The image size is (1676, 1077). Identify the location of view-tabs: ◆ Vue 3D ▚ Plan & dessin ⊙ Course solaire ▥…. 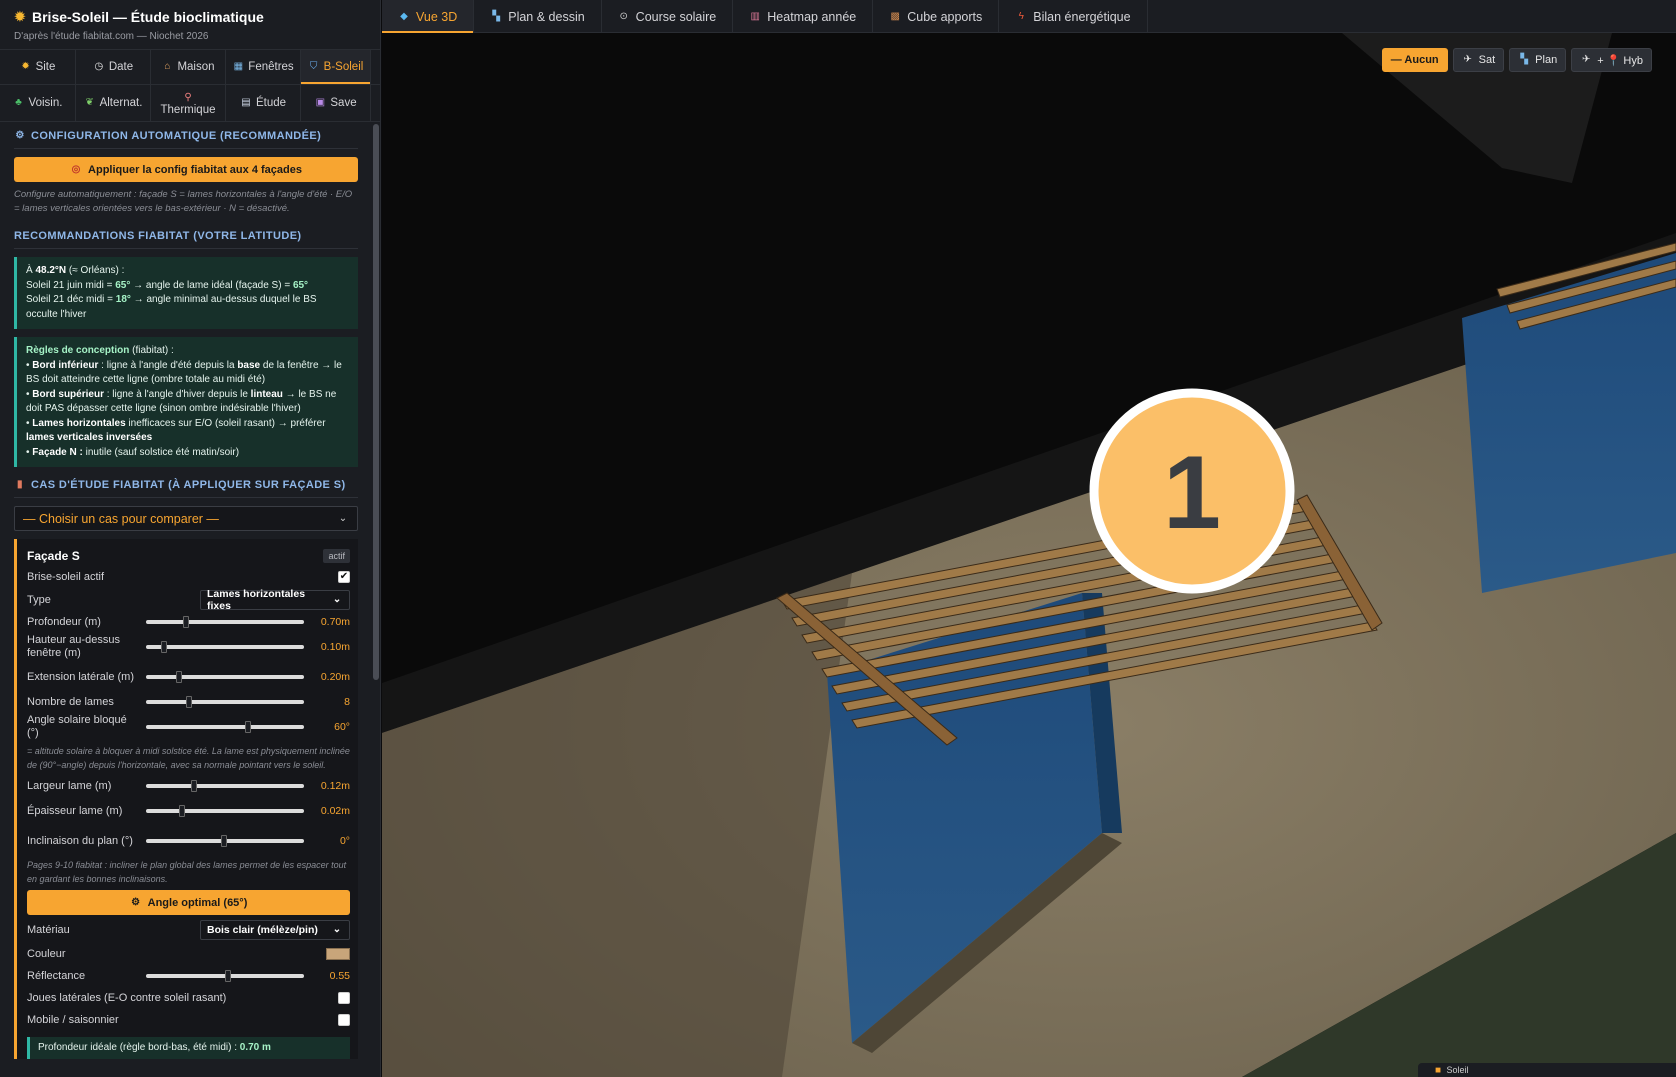
(1029, 16).